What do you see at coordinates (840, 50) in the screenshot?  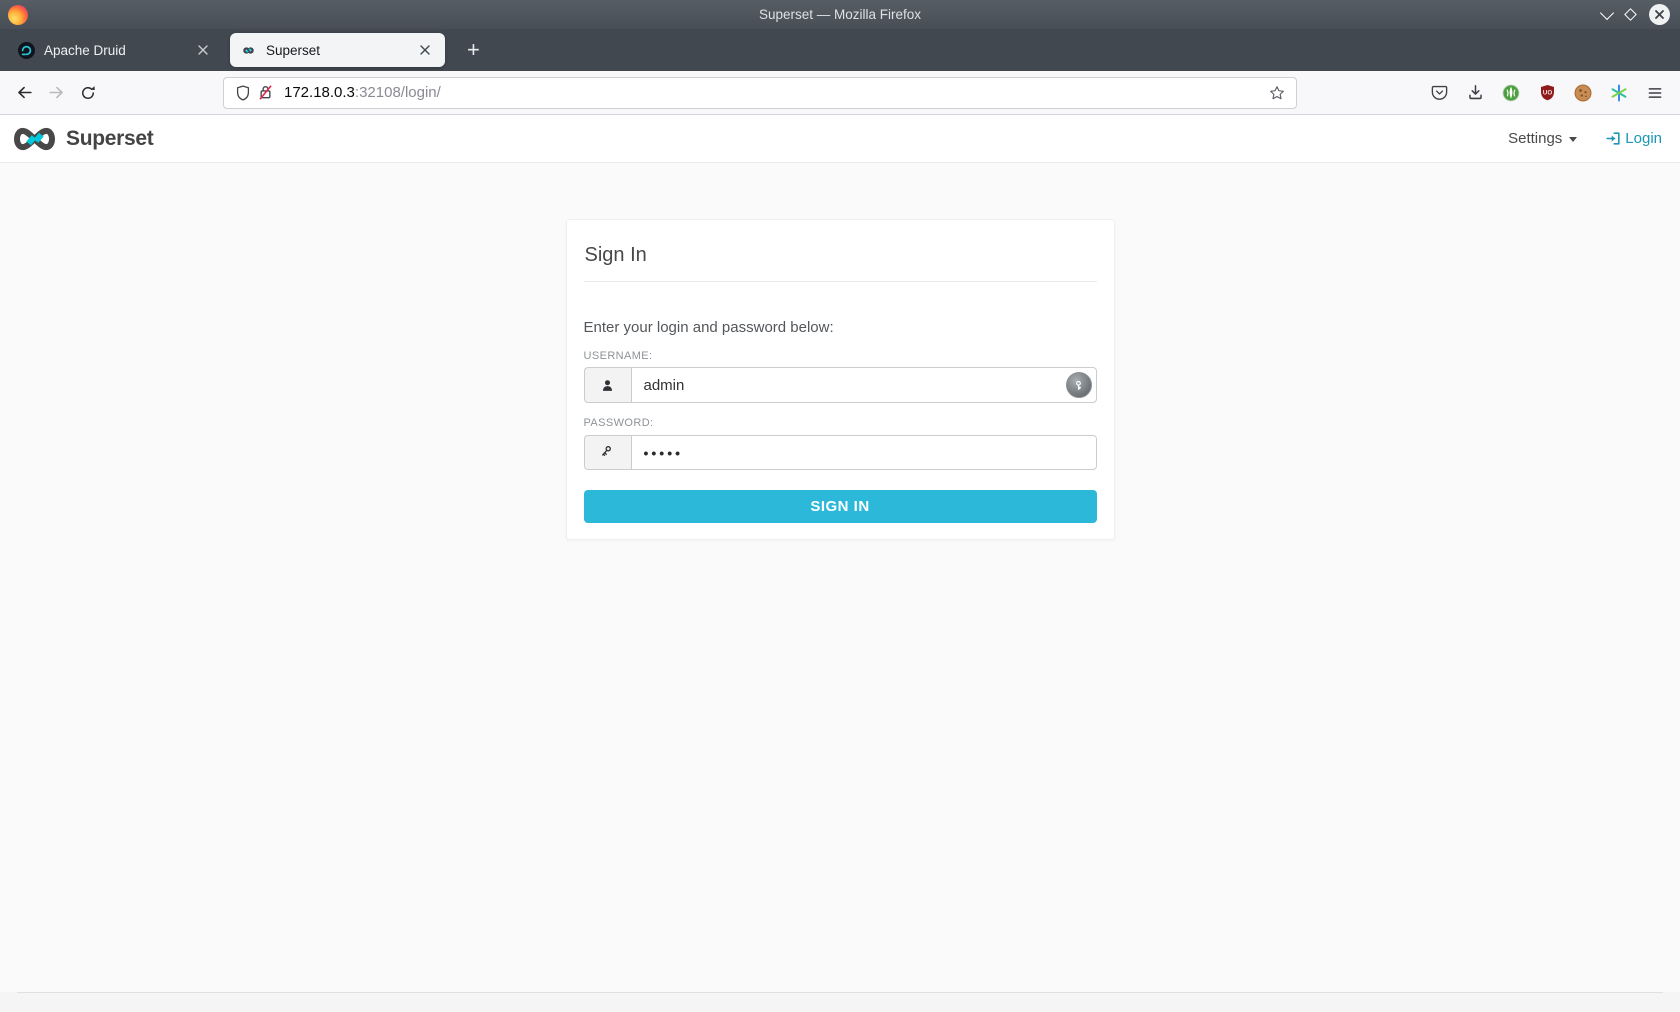 I see `tab-strip: Apache Druid Superset +` at bounding box center [840, 50].